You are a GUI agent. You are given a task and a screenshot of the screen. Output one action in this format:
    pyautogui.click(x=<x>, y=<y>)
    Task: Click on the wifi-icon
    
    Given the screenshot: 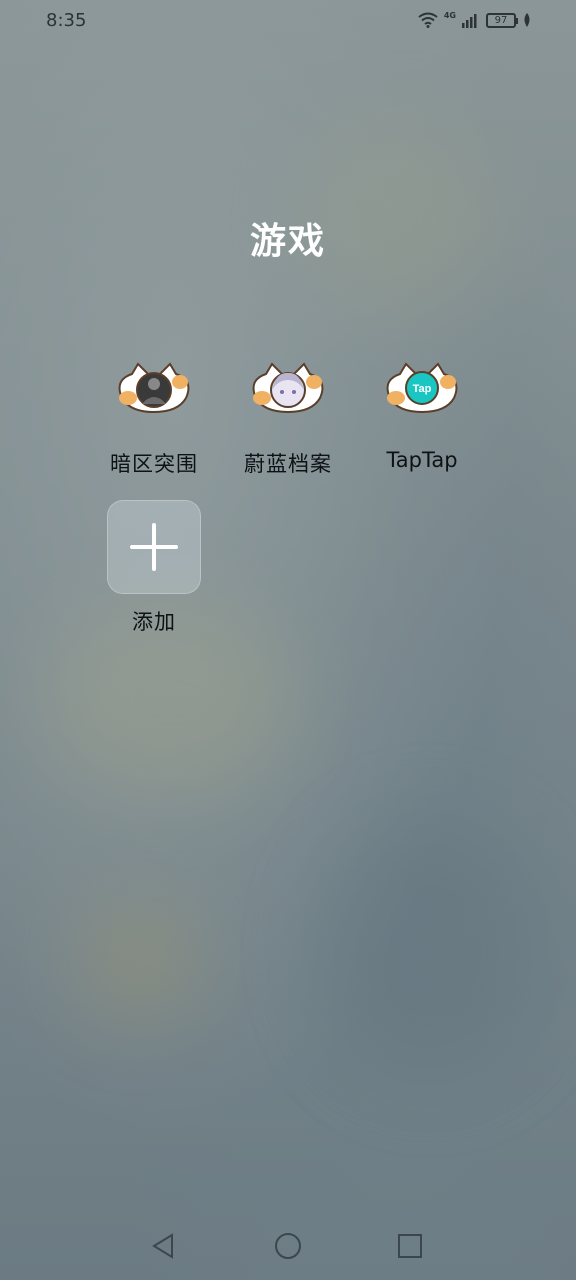 What is the action you would take?
    pyautogui.click(x=428, y=20)
    